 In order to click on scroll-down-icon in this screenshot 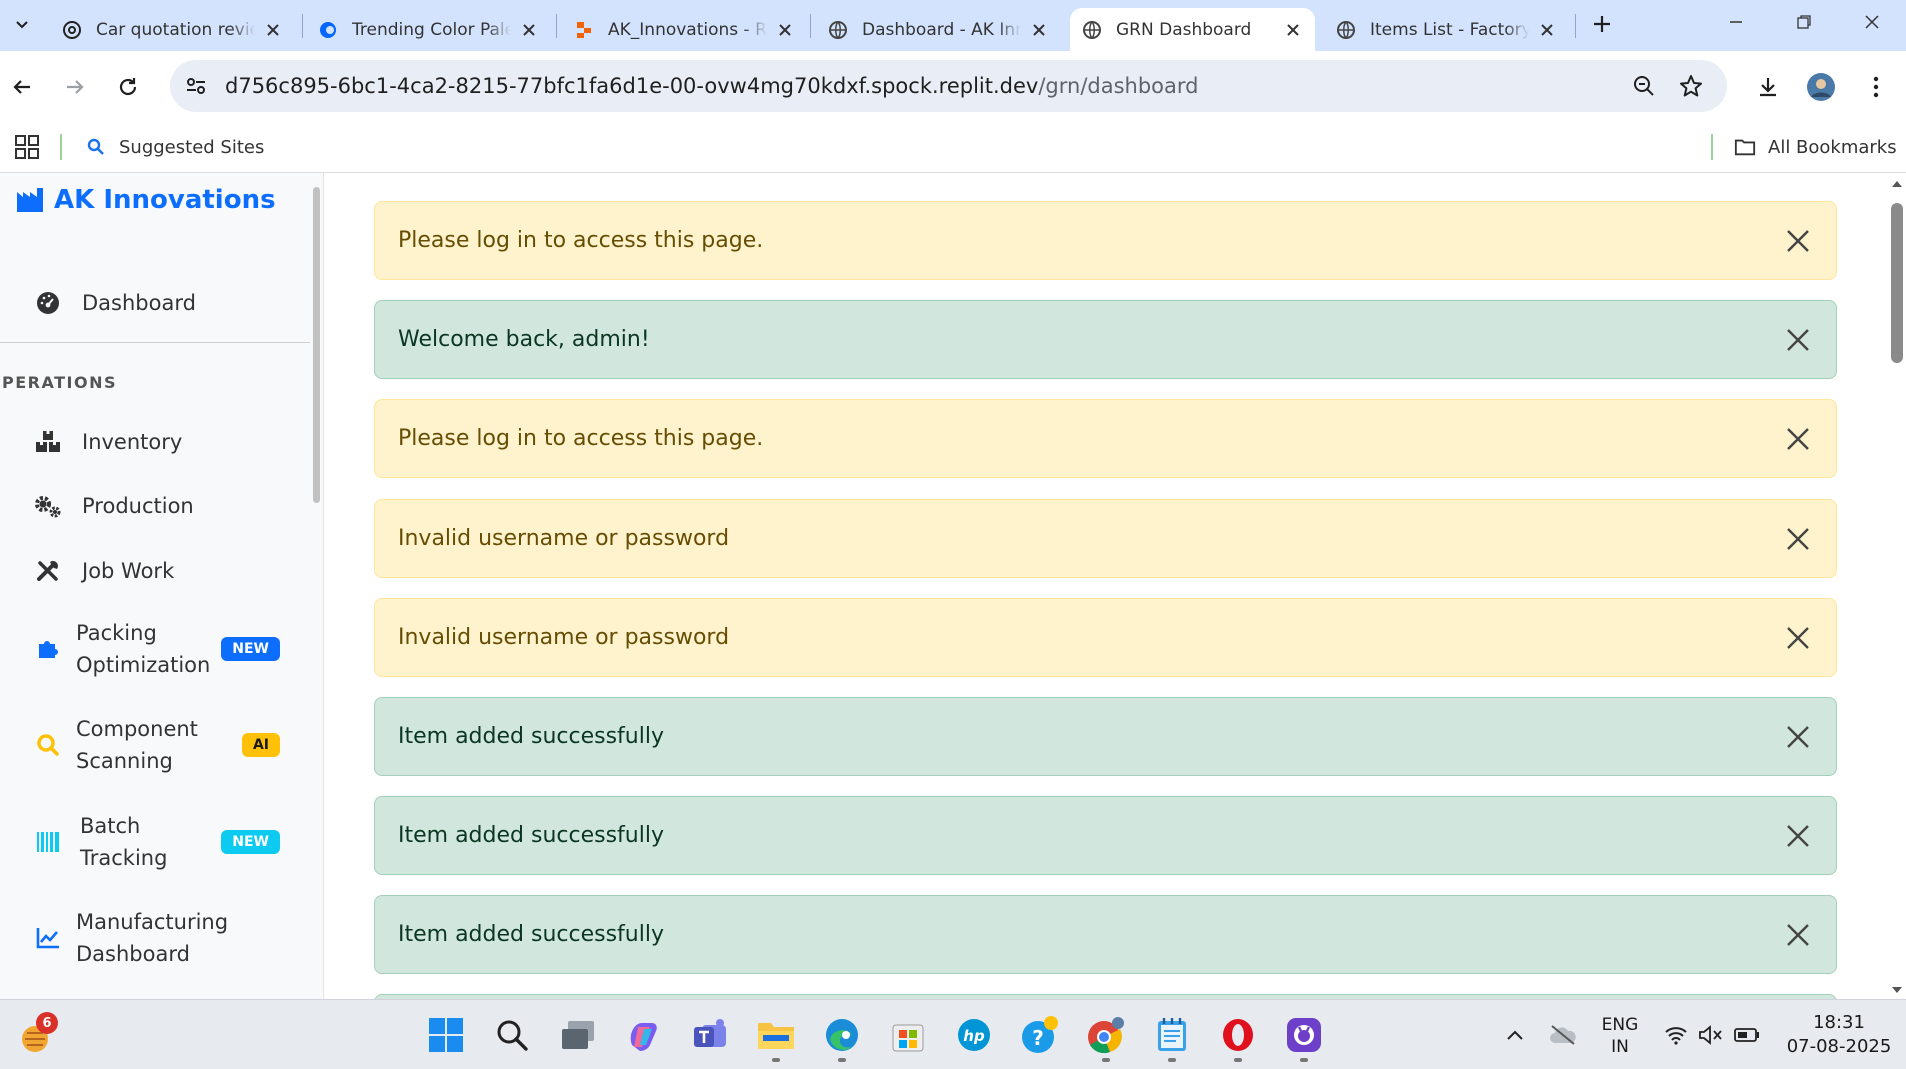, I will do `click(1897, 990)`.